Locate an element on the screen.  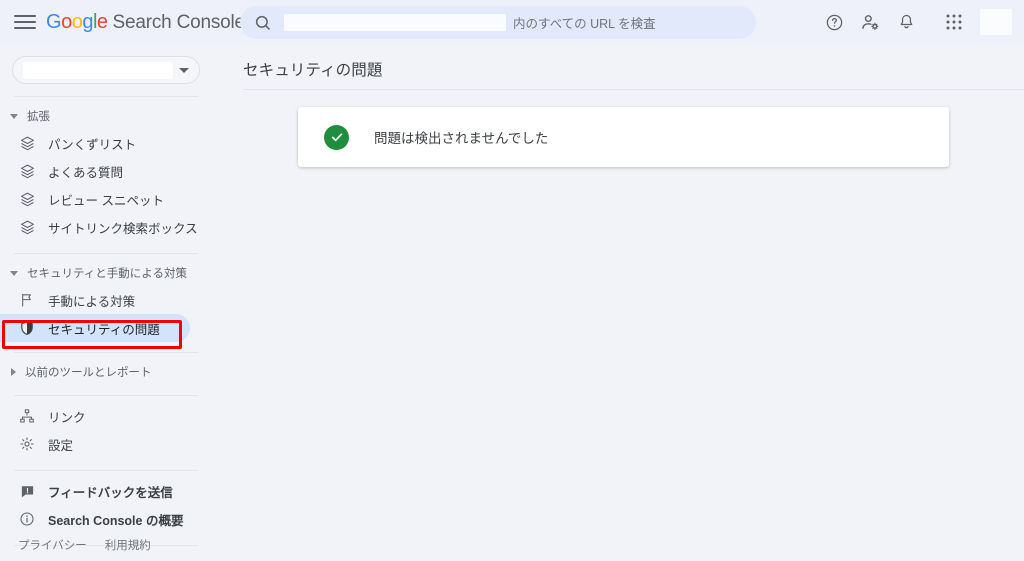
sidebar-item-links: リンク is located at coordinates (95, 416).